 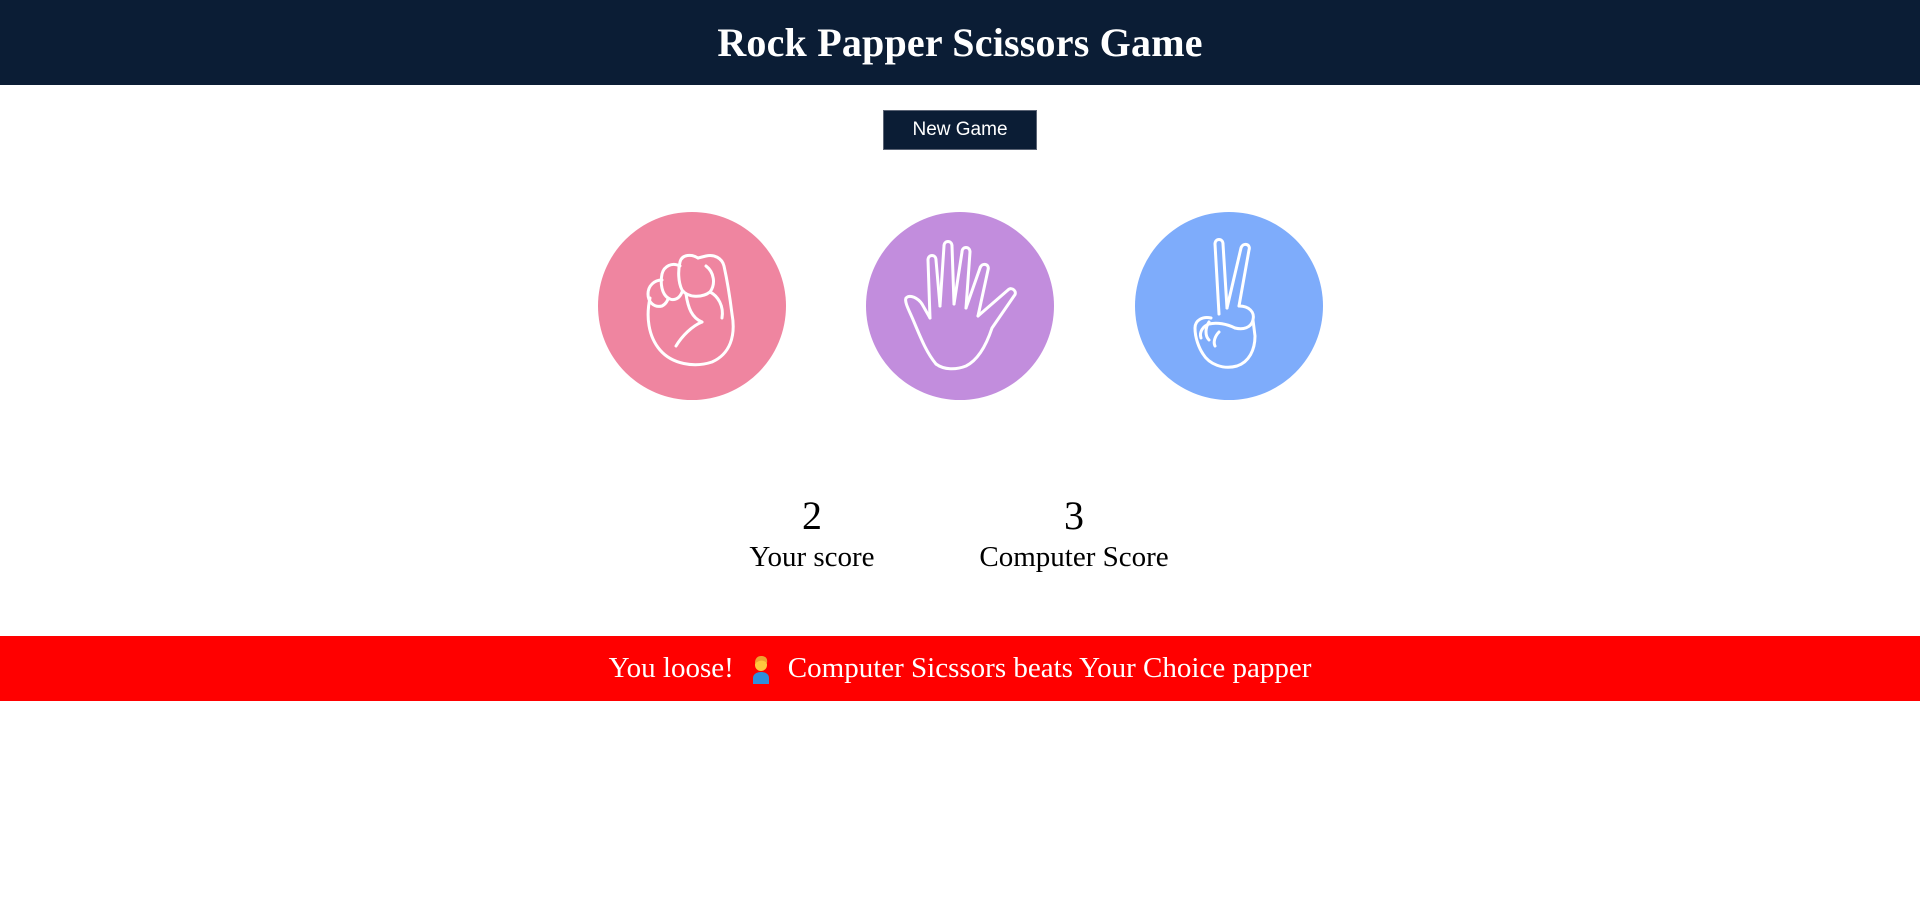 I want to click on page-title: Rock Papper Scissors Game, so click(x=960, y=42).